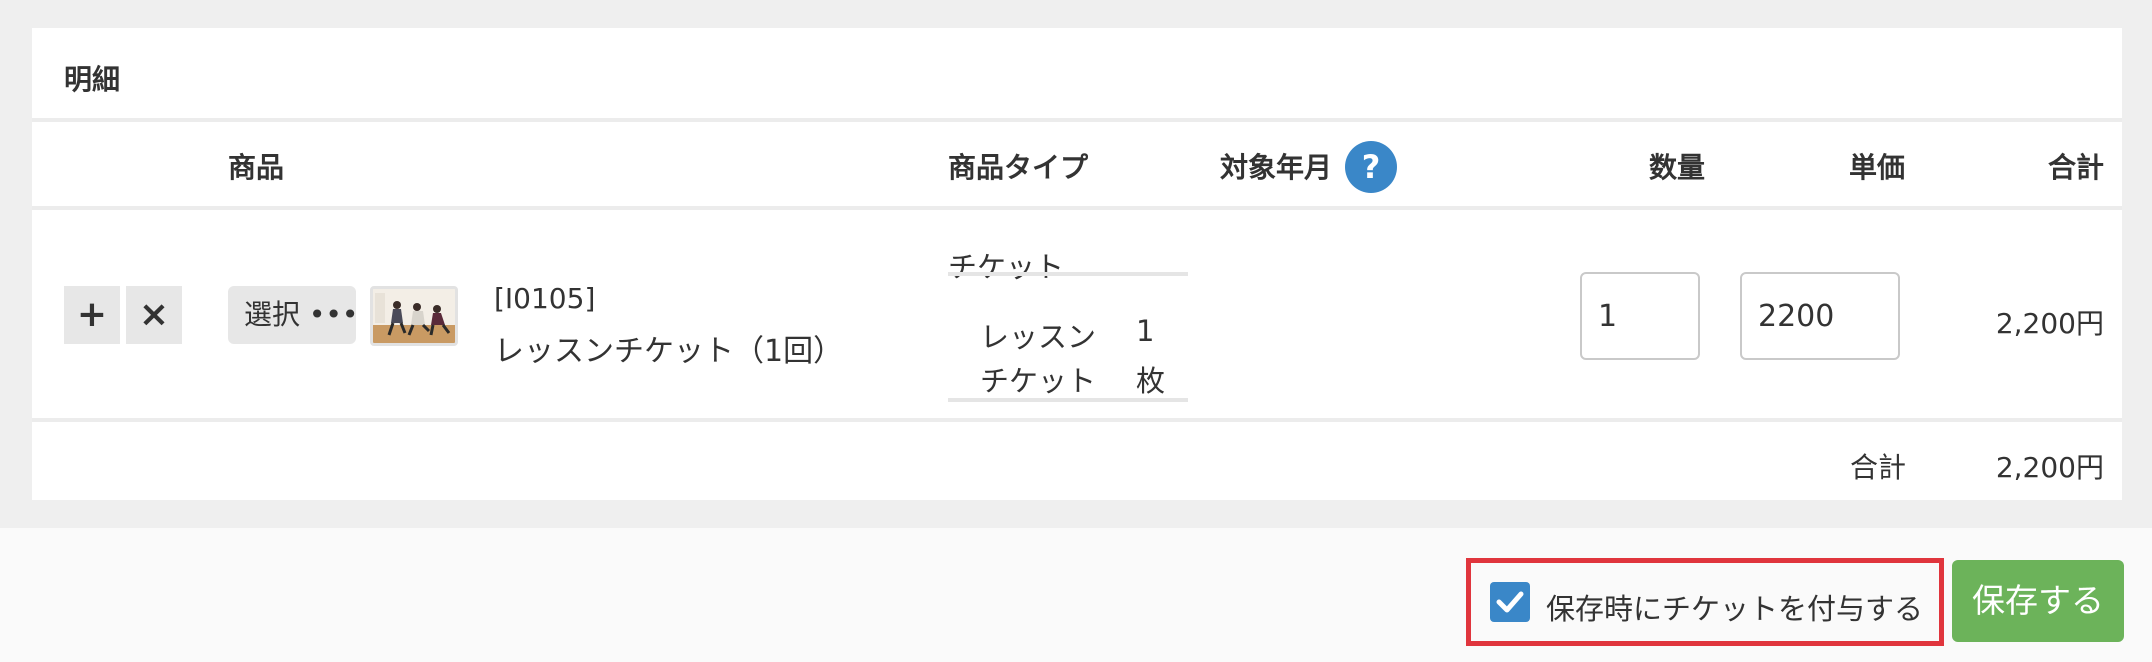 The image size is (2152, 662). Describe the element at coordinates (414, 316) in the screenshot. I see `product-thumbnail` at that location.